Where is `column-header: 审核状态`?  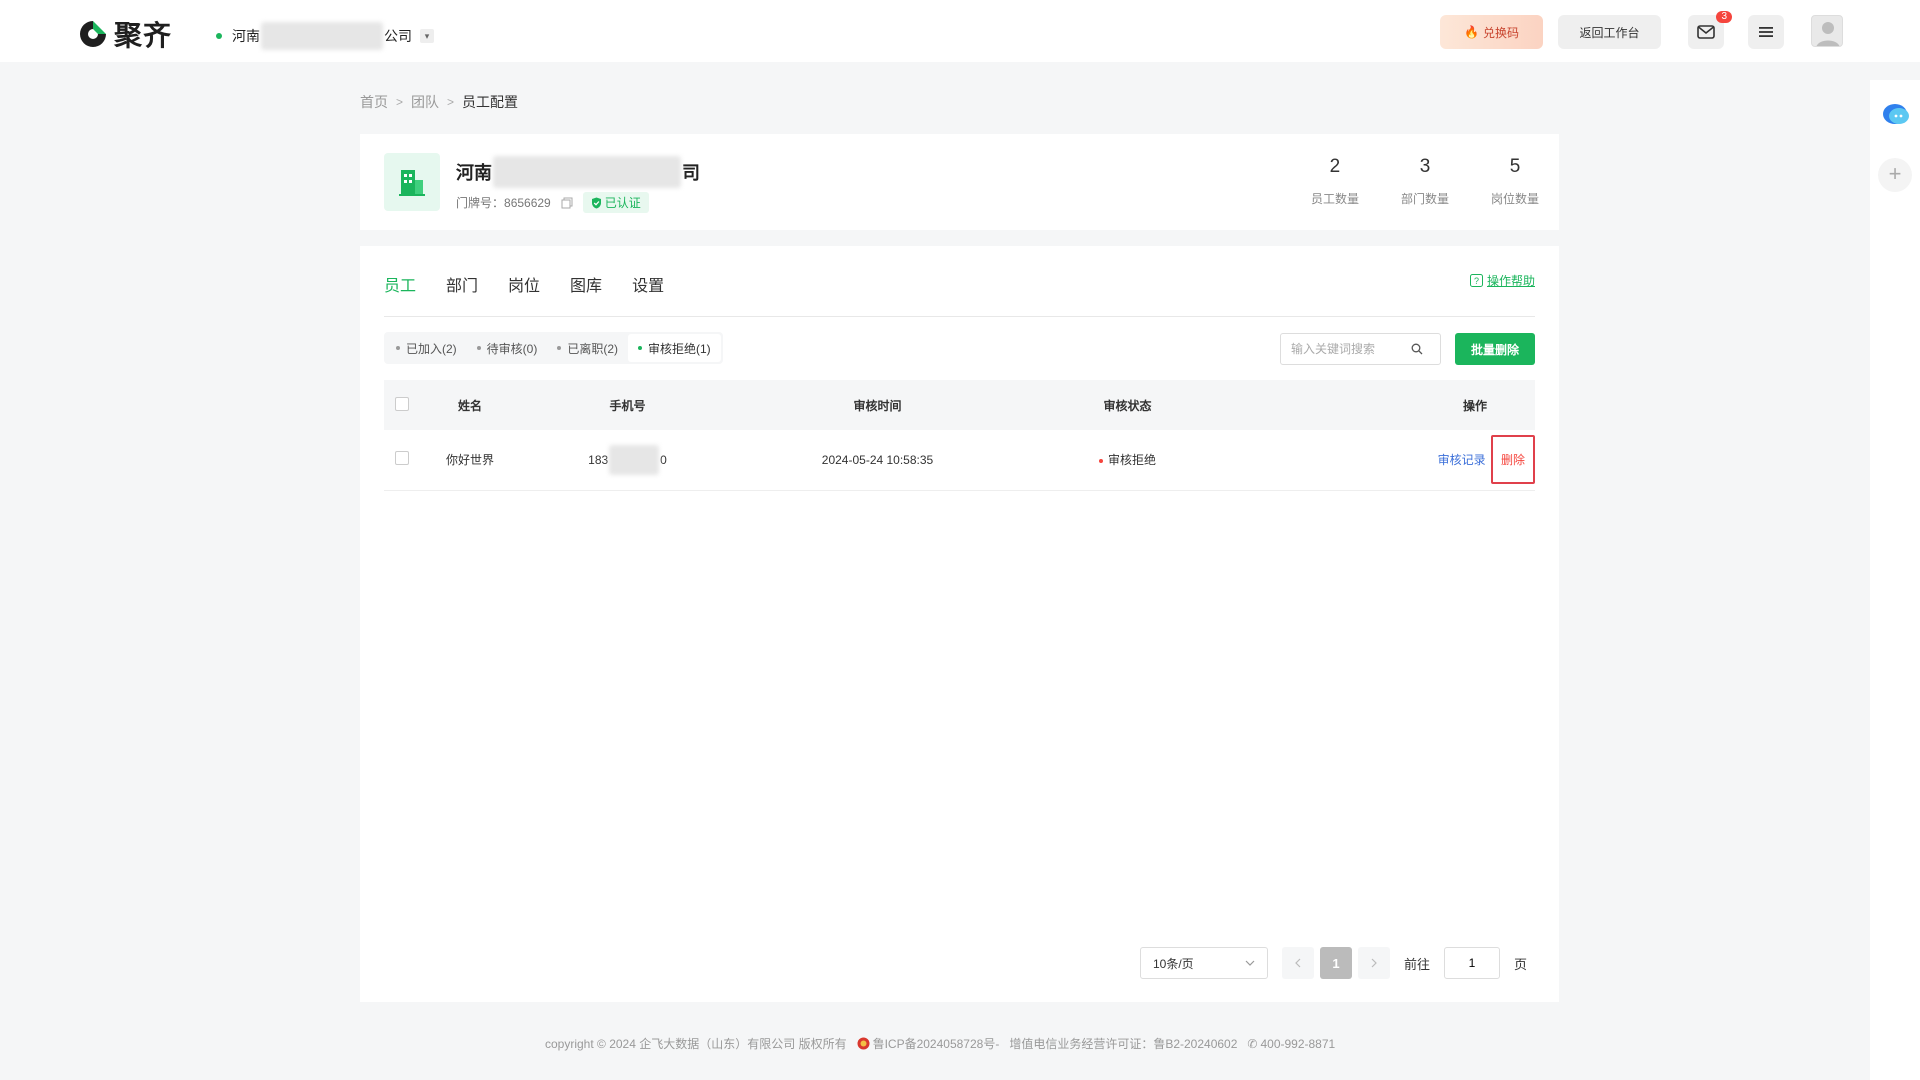
column-header: 审核状态 is located at coordinates (1127, 405).